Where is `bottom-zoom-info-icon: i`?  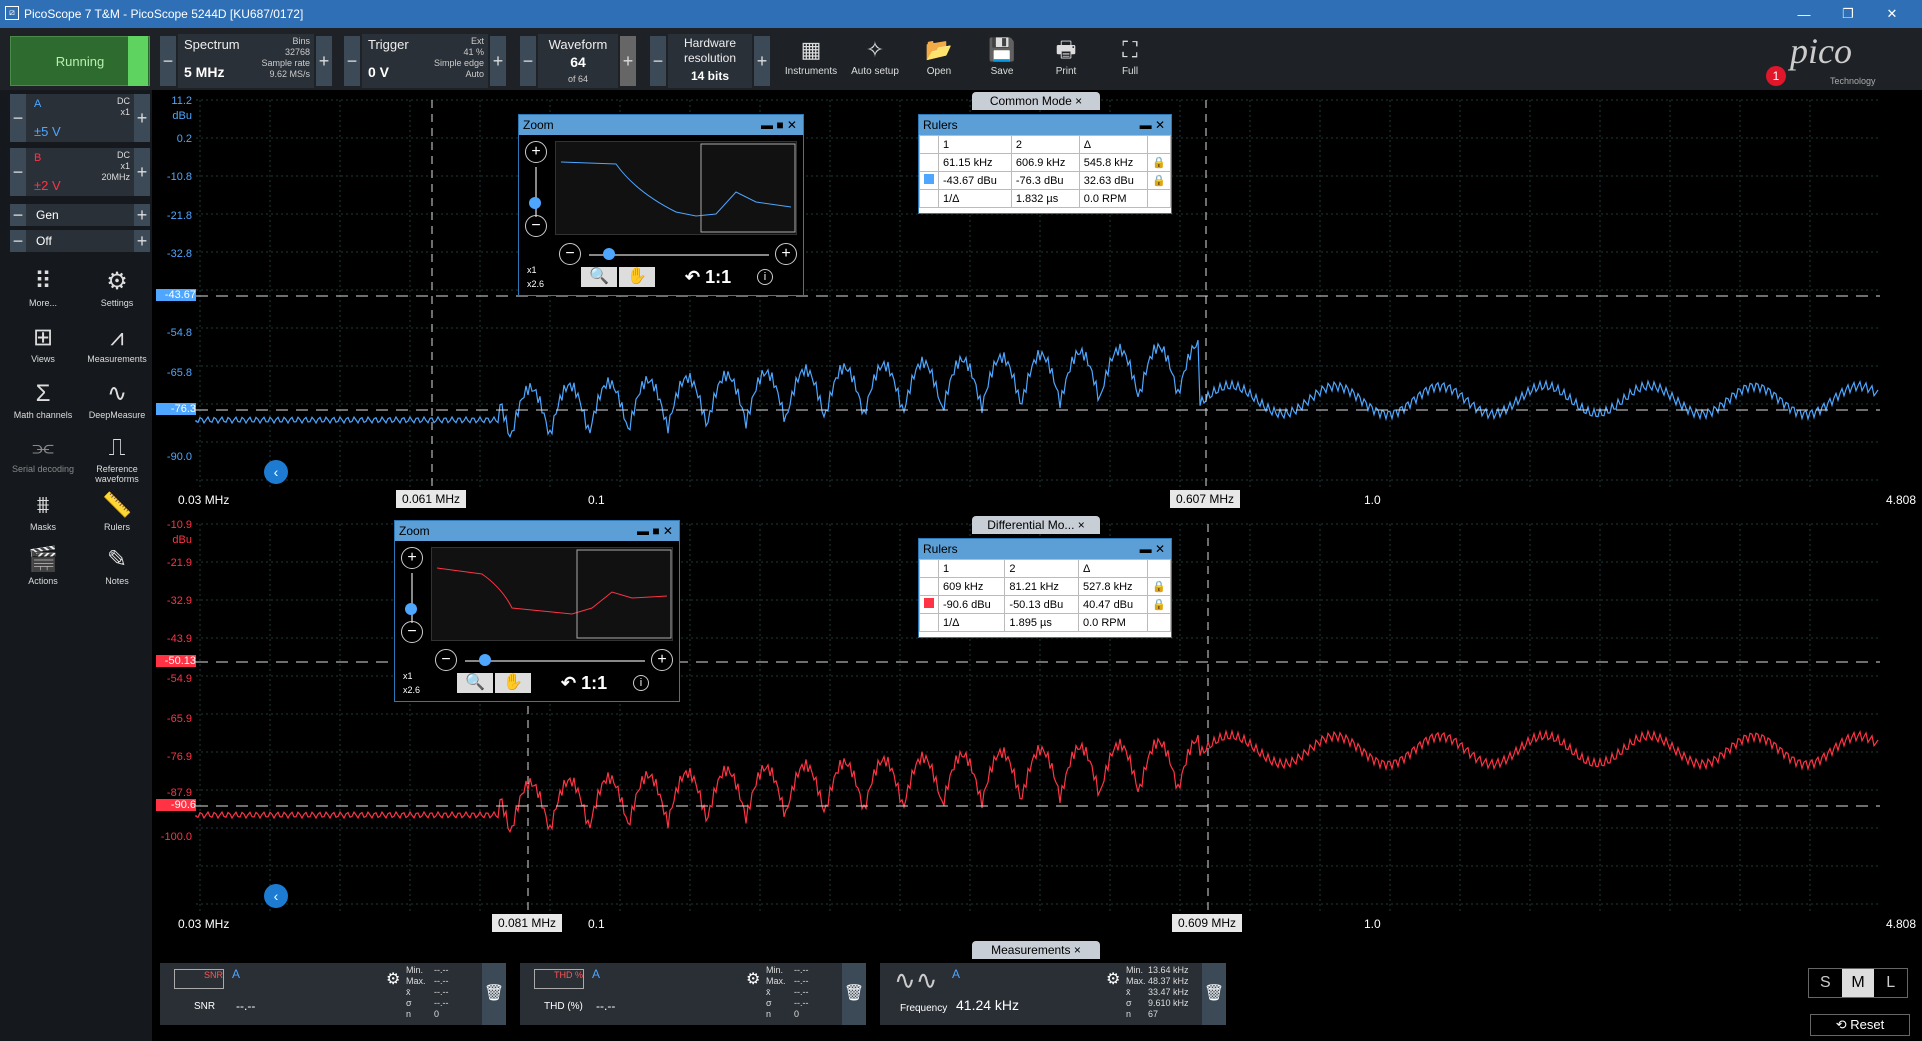
bottom-zoom-info-icon: i is located at coordinates (641, 683).